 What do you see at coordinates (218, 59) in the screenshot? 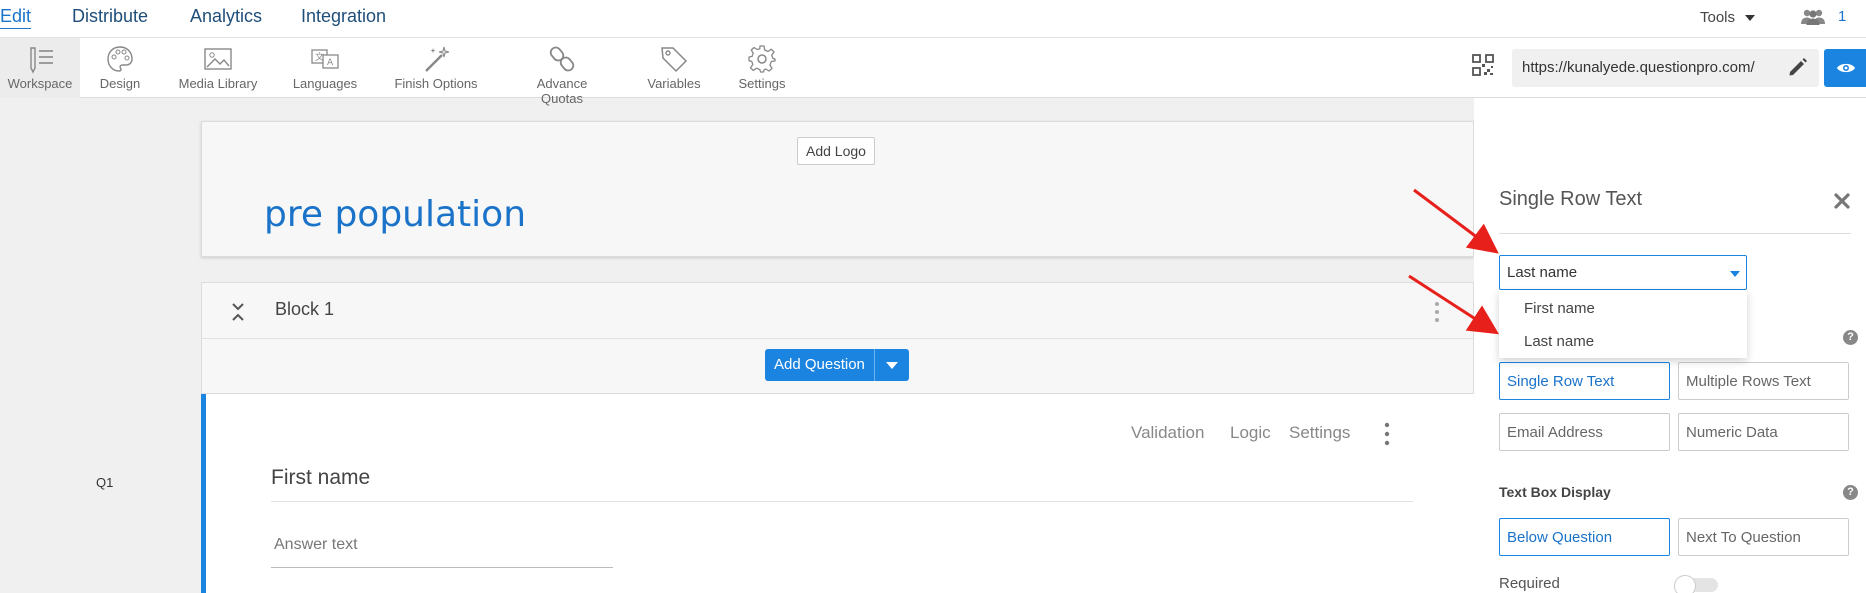
I see `image-icon` at bounding box center [218, 59].